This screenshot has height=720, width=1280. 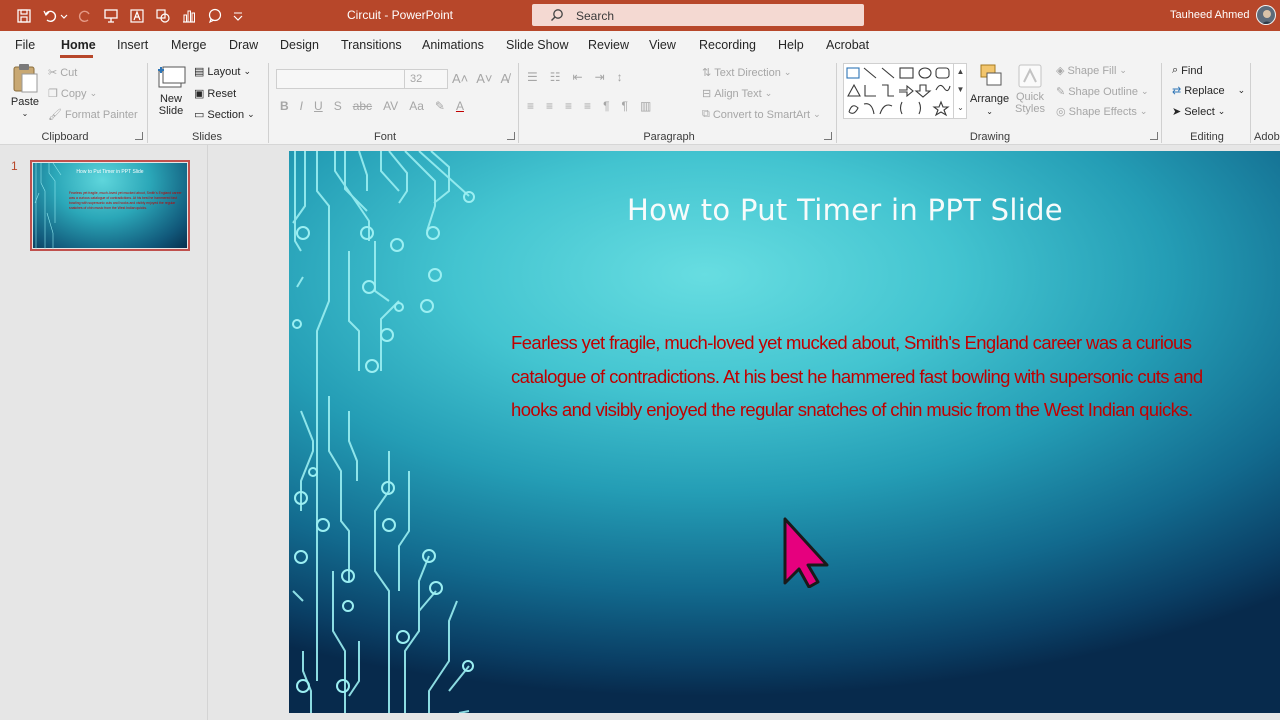 I want to click on tab-recording: Recording, so click(x=727, y=45).